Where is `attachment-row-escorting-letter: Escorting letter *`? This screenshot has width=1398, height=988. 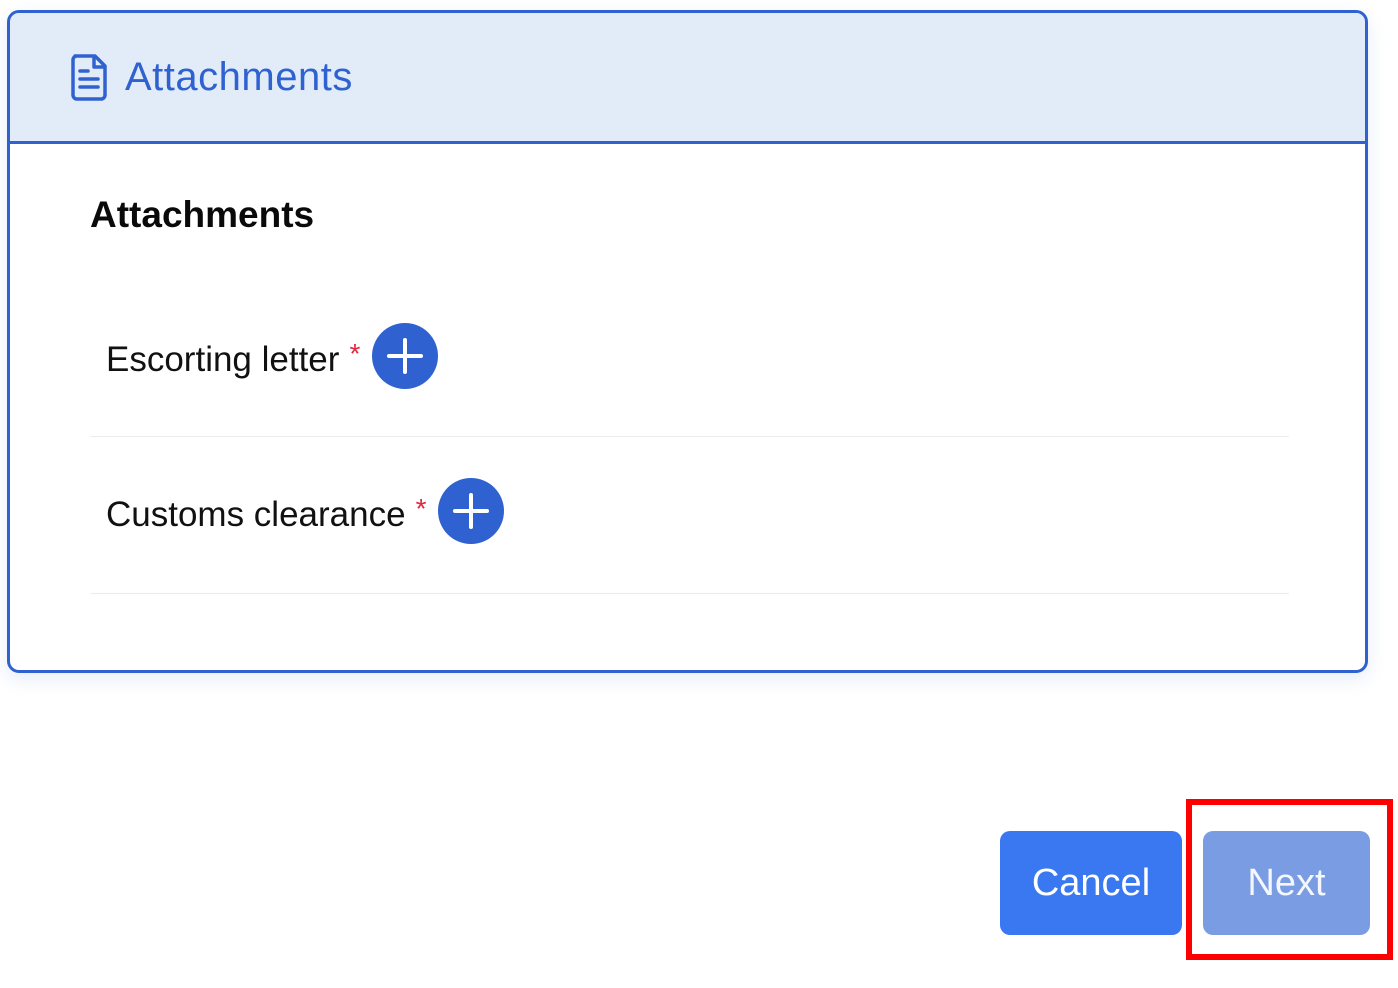
attachment-row-escorting-letter: Escorting letter * is located at coordinates (689, 365).